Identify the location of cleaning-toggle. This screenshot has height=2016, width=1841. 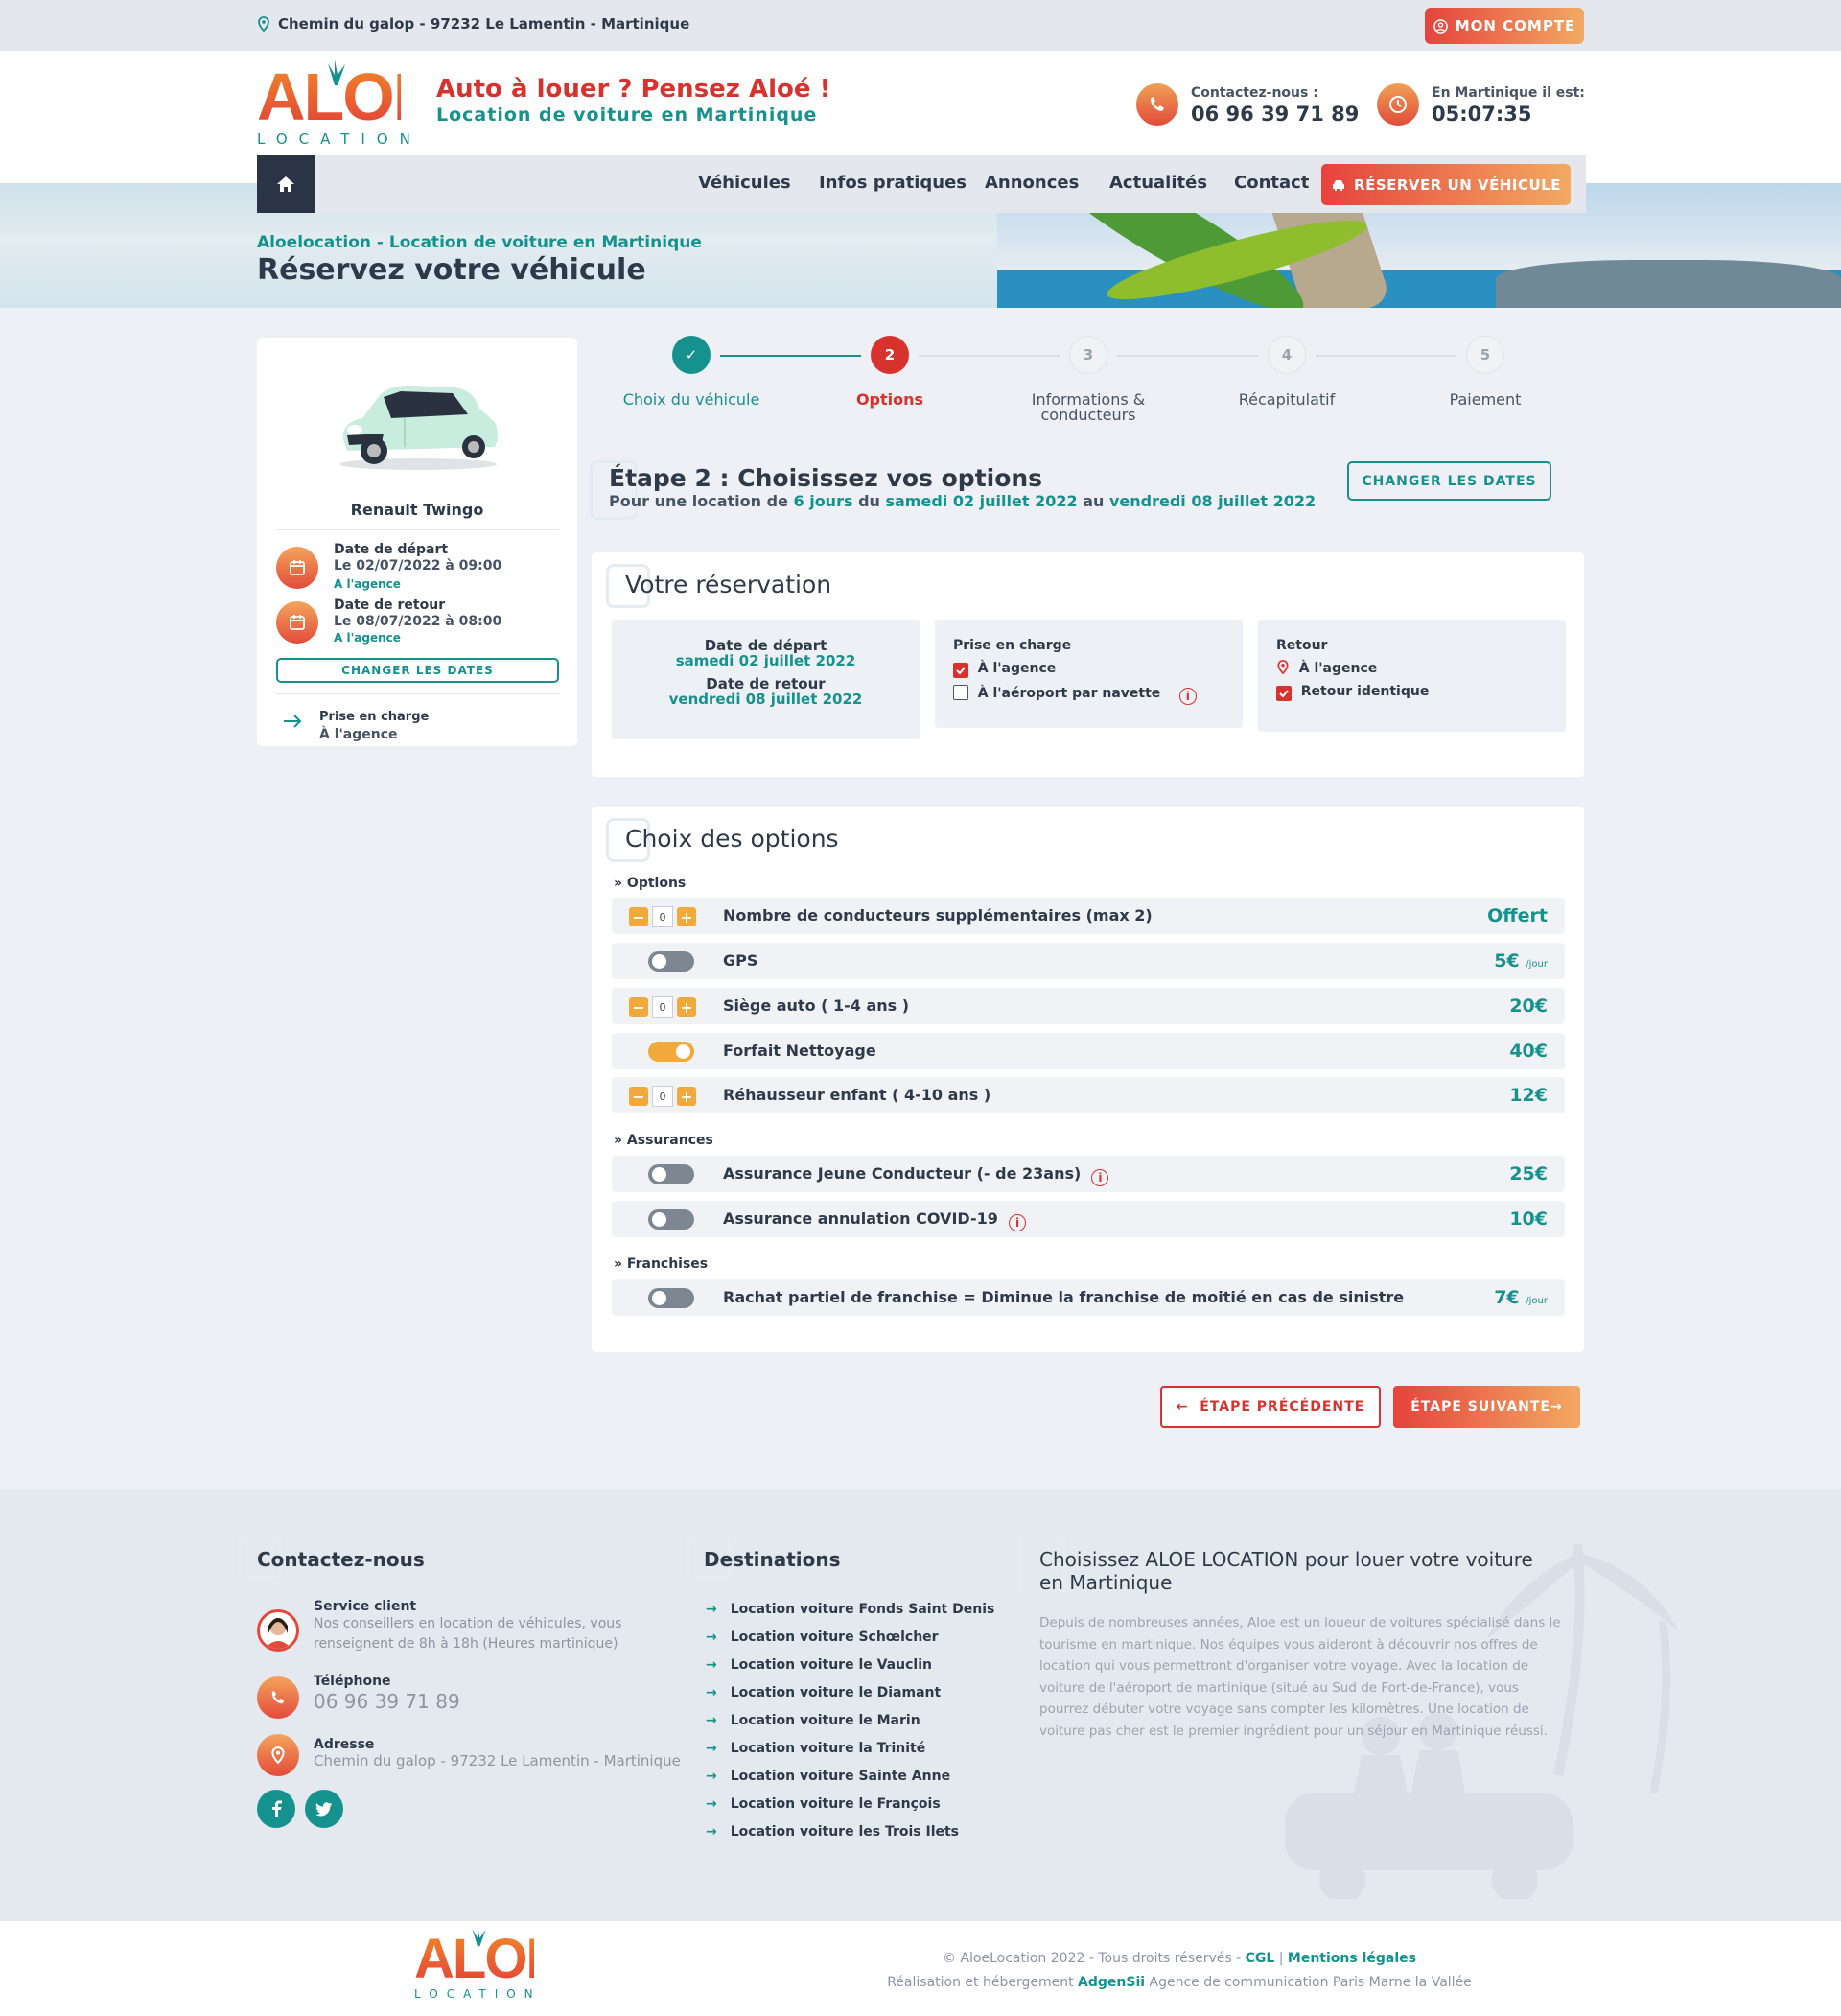
(671, 1052).